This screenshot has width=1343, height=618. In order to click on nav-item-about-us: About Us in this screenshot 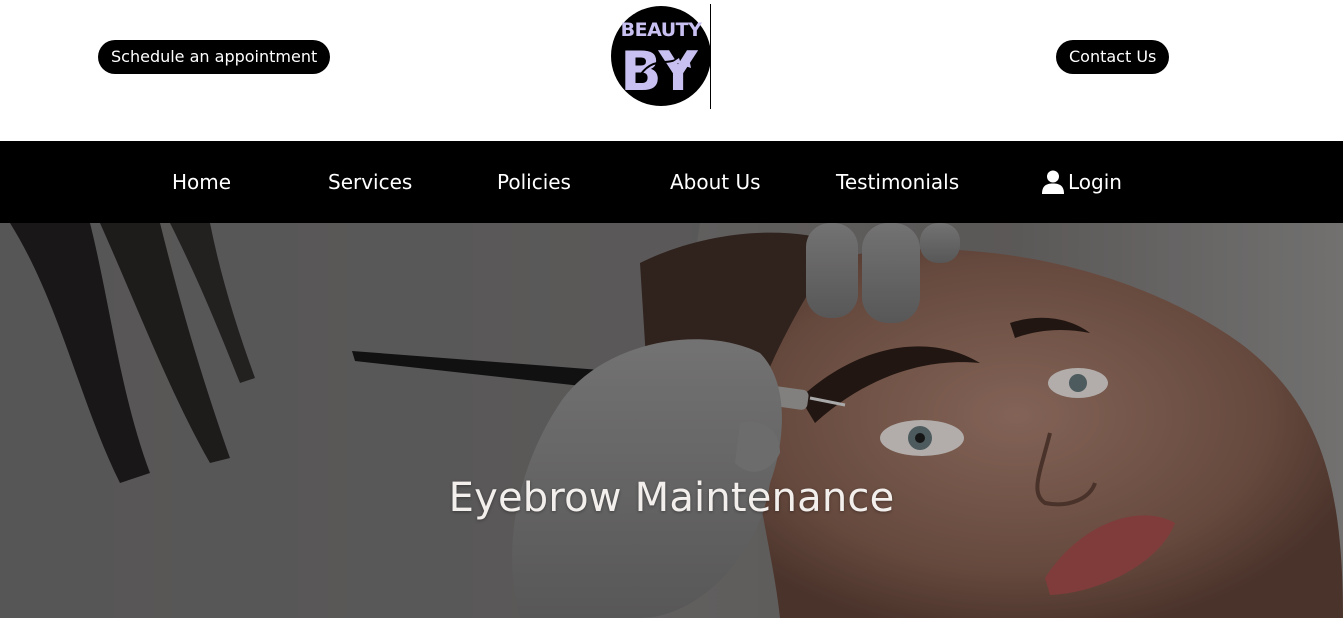, I will do `click(715, 182)`.